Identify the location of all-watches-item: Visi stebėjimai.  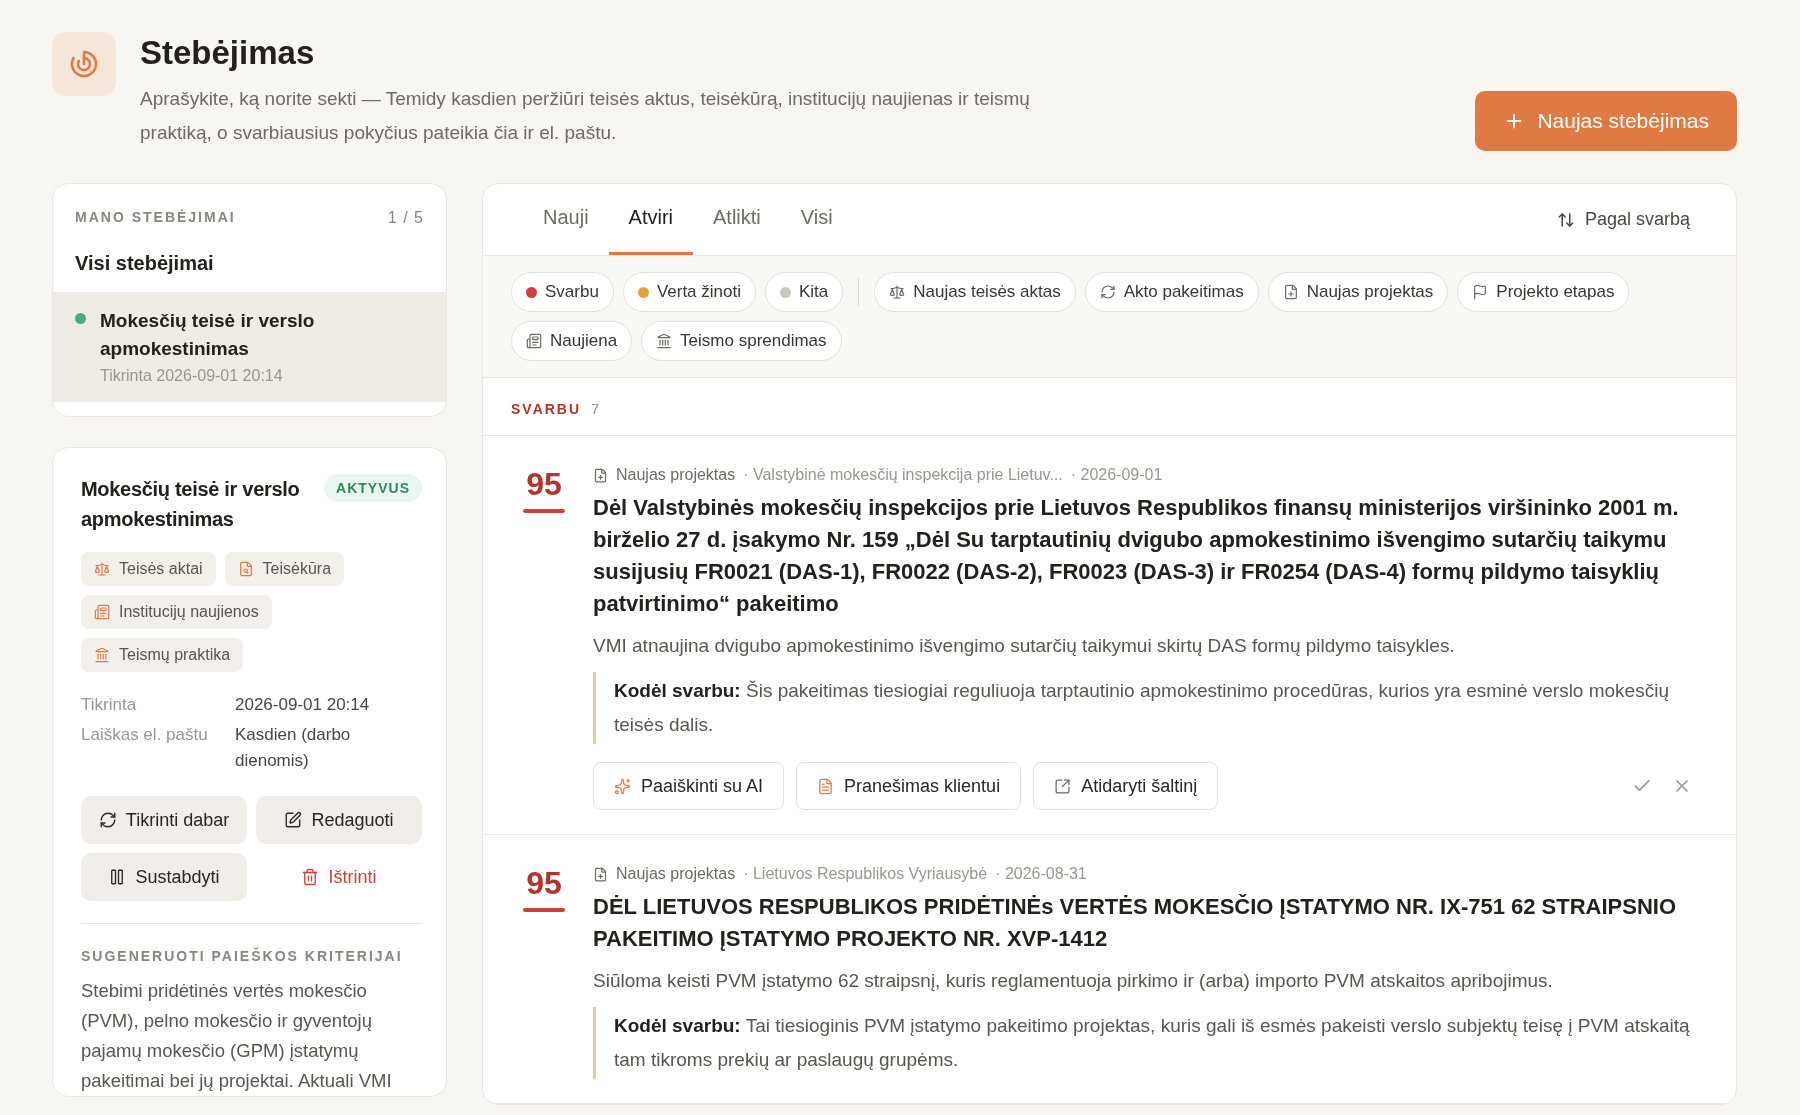
(249, 259).